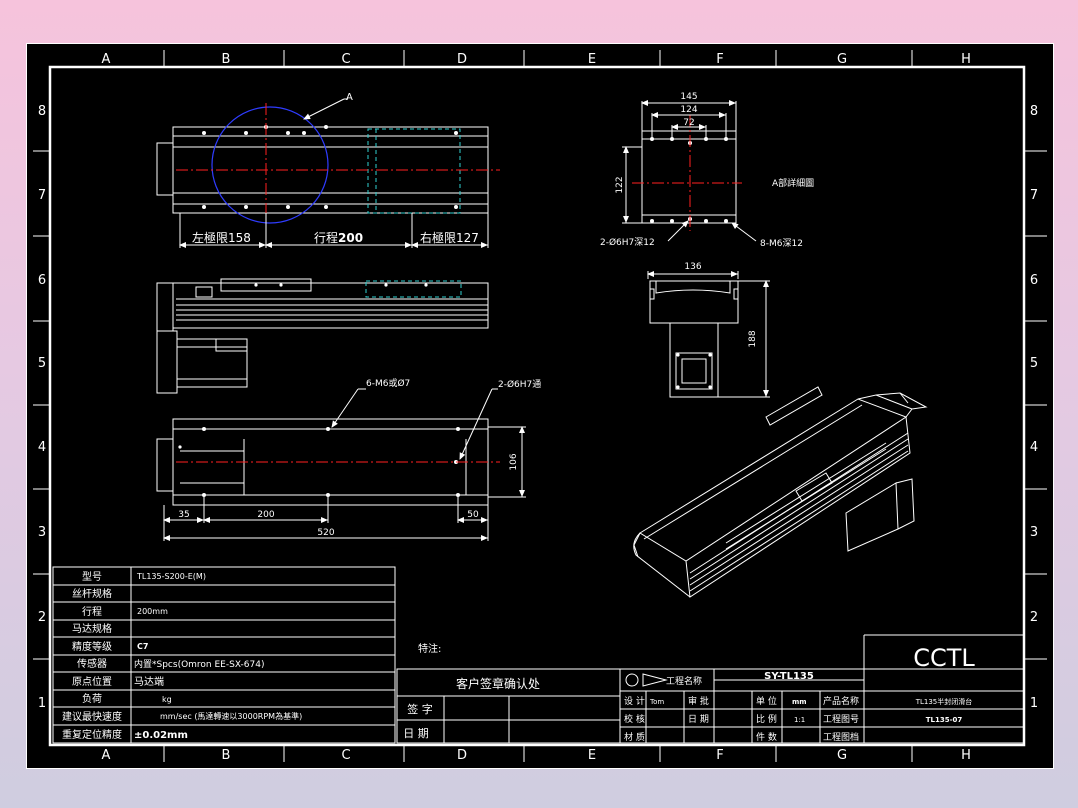 The height and width of the screenshot is (808, 1078). I want to click on row-label: 8, so click(1034, 111).